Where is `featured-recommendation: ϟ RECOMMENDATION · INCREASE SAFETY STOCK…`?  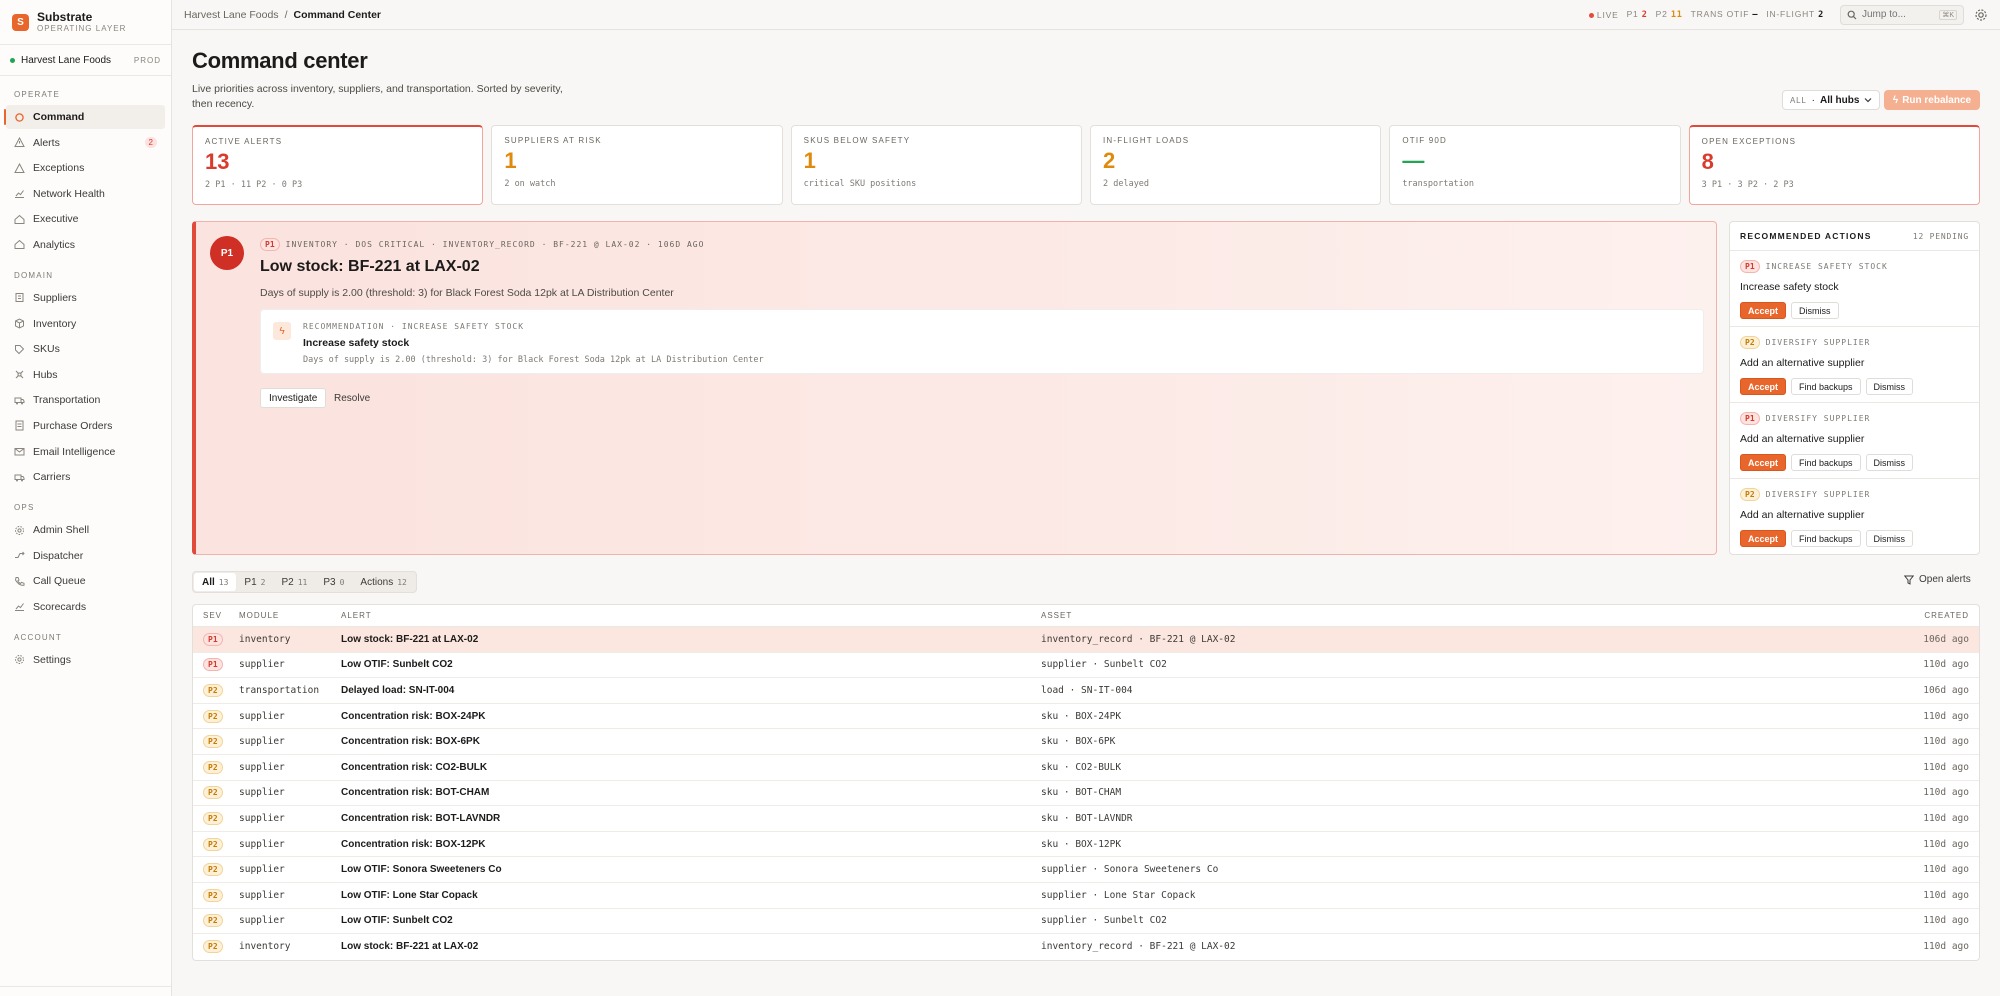 featured-recommendation: ϟ RECOMMENDATION · INCREASE SAFETY STOCK… is located at coordinates (982, 341).